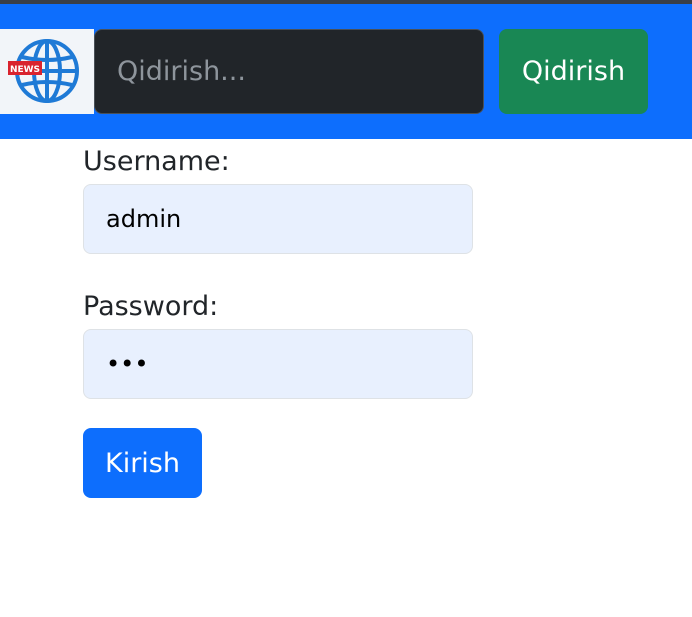  Describe the element at coordinates (25, 70) in the screenshot. I see `svg-text: NEWS` at that location.